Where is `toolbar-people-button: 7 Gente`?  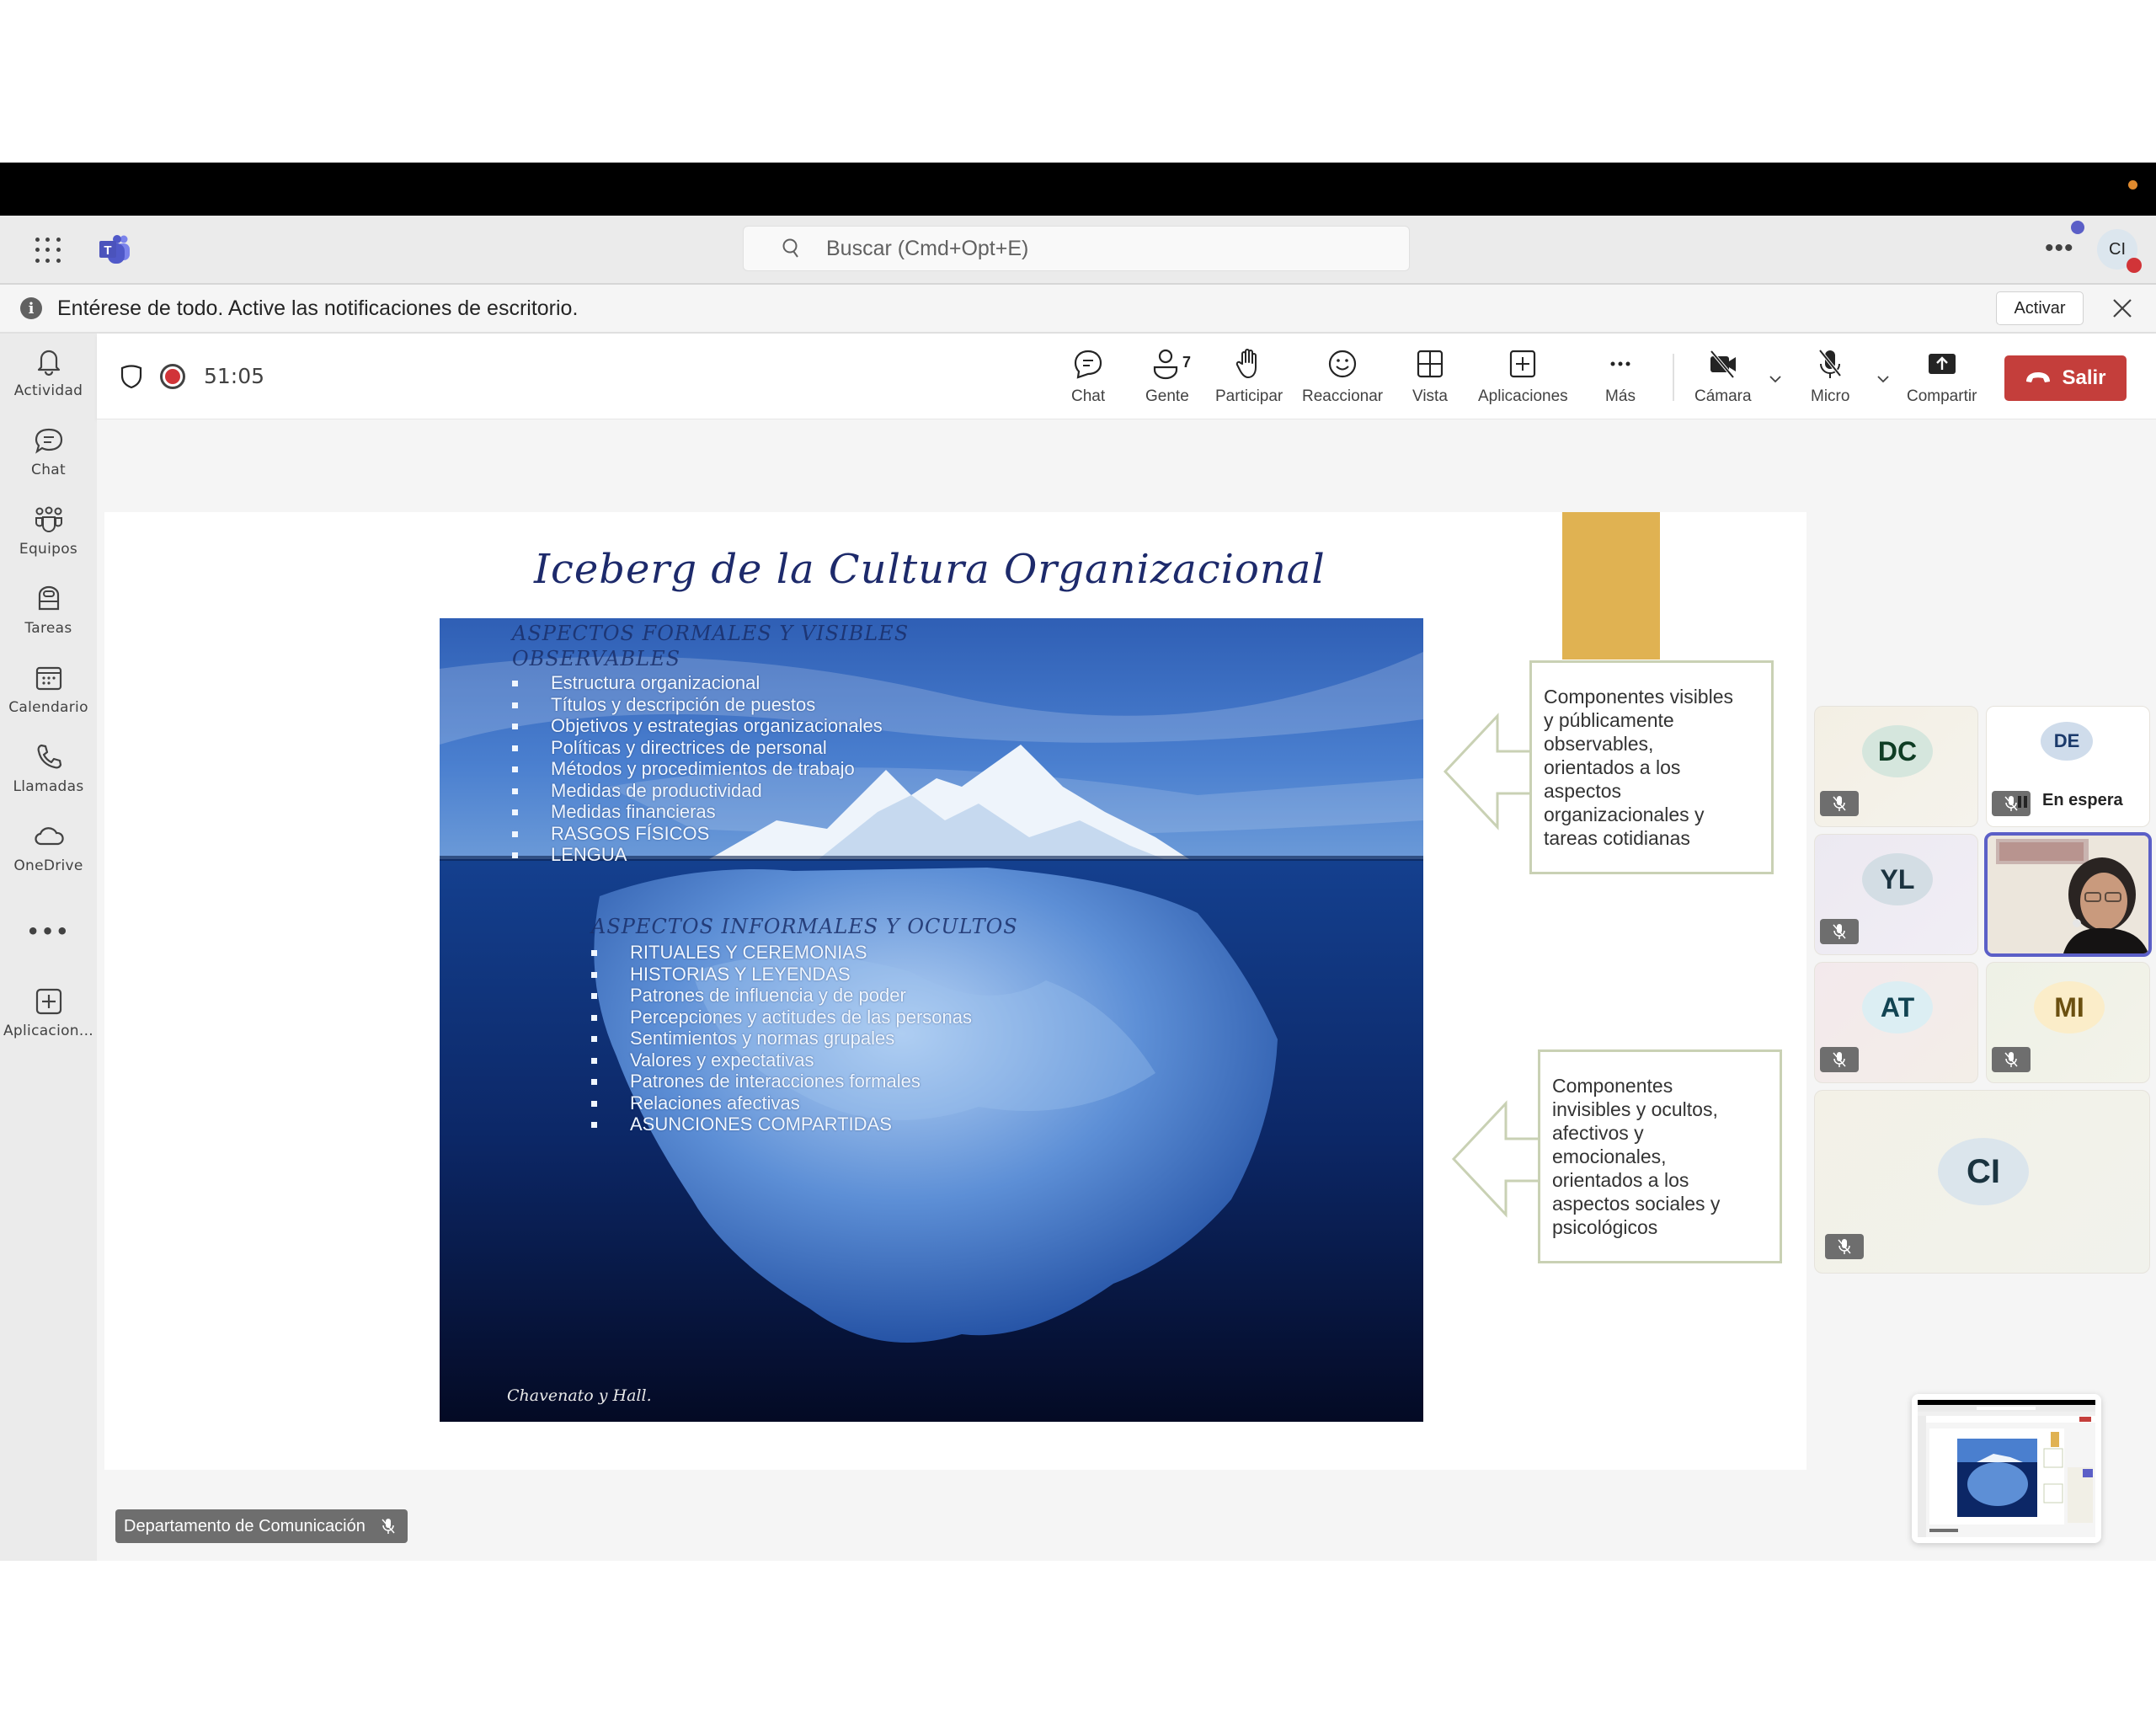 toolbar-people-button: 7 Gente is located at coordinates (1168, 376).